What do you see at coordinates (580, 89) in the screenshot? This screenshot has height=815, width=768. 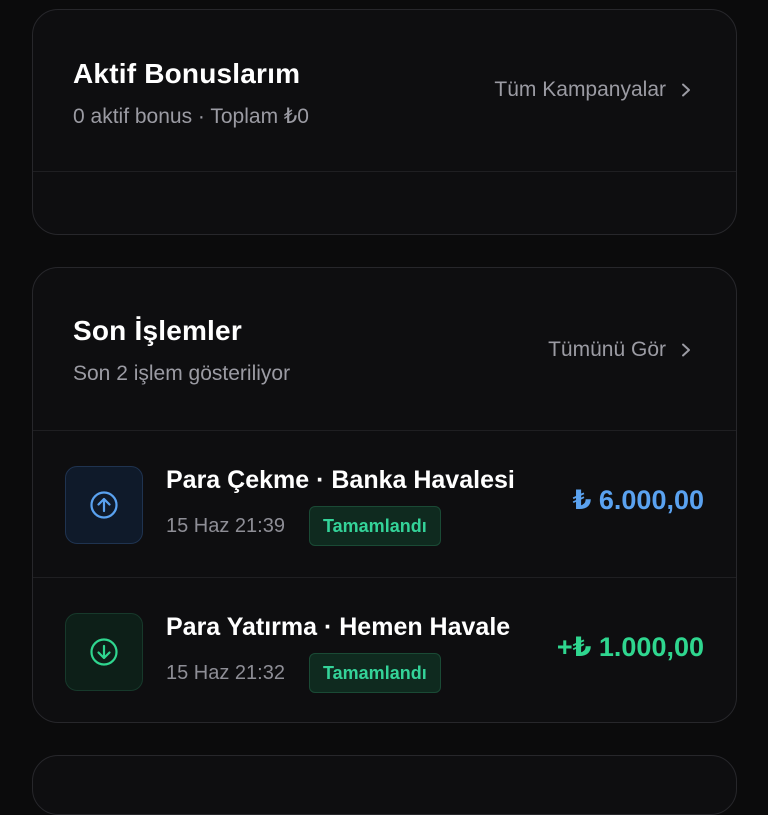 I see `all-campaigns-label: Tüm Kampanyalar` at bounding box center [580, 89].